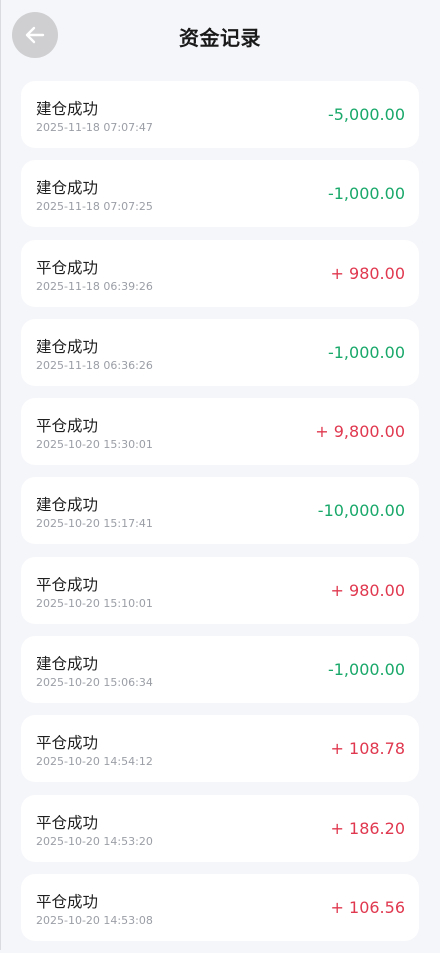 This screenshot has width=440, height=953. What do you see at coordinates (220, 907) in the screenshot?
I see `record-card: 平仓成功 2025-10-20 14:53:08 + 106.56` at bounding box center [220, 907].